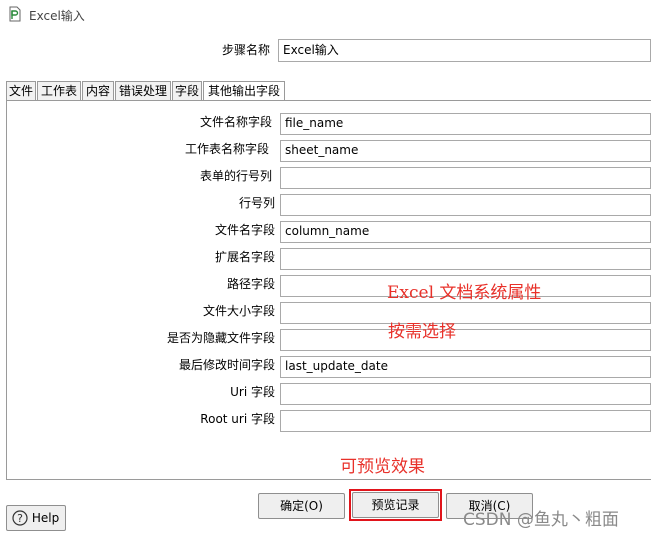  I want to click on preview-records-button: 预览记录, so click(395, 505).